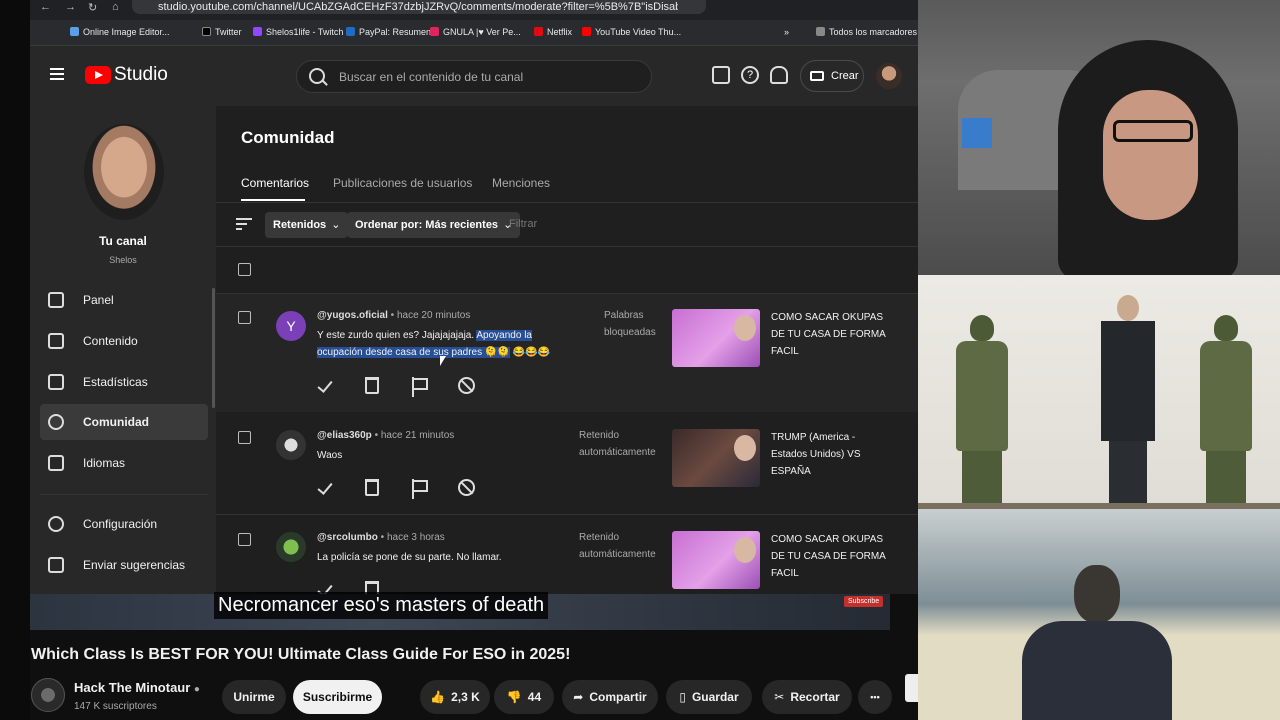 The width and height of the screenshot is (1280, 720). What do you see at coordinates (275, 183) in the screenshot?
I see `tab-comentarios: Comentarios` at bounding box center [275, 183].